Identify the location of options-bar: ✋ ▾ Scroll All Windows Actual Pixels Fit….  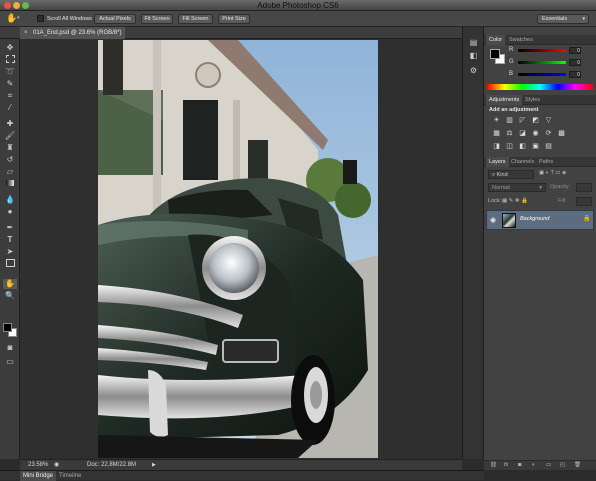
(298, 19).